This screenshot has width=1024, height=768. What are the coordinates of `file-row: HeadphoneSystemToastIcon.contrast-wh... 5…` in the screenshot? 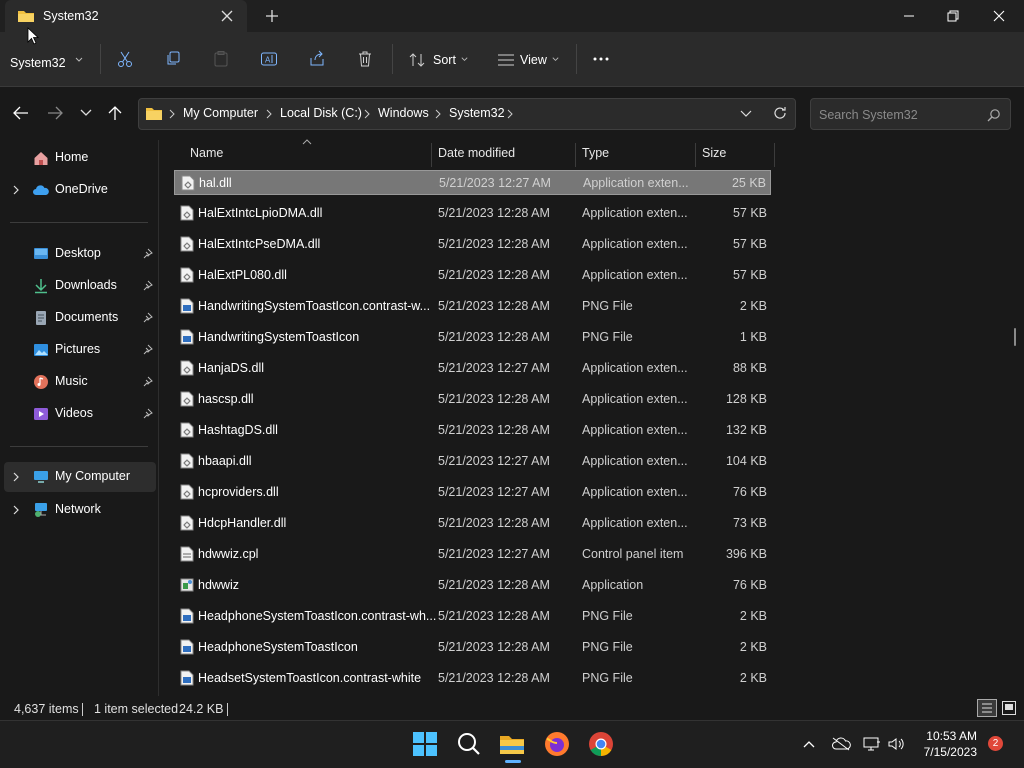 It's located at (472, 616).